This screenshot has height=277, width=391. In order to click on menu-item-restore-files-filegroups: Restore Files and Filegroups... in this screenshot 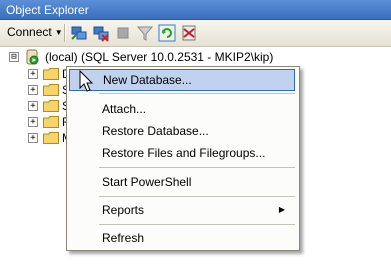, I will do `click(182, 153)`.